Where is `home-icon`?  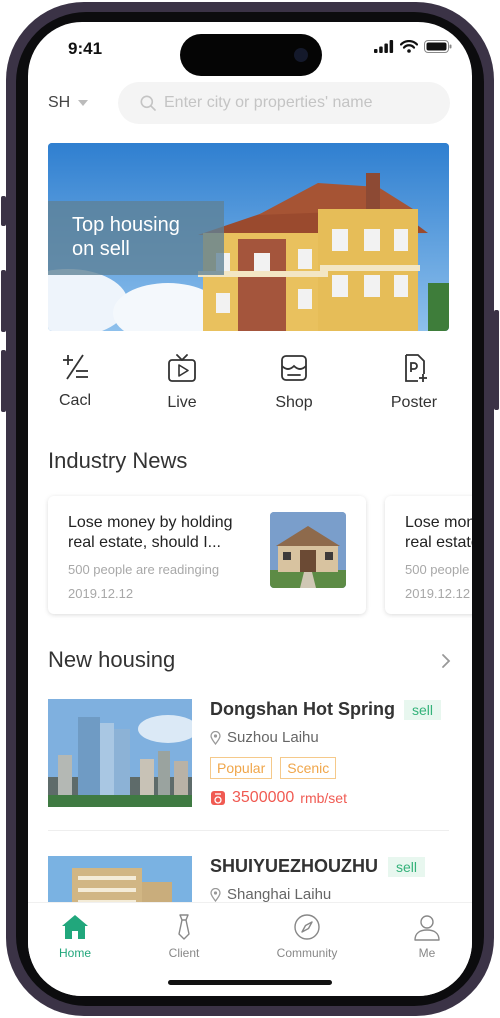 home-icon is located at coordinates (75, 927).